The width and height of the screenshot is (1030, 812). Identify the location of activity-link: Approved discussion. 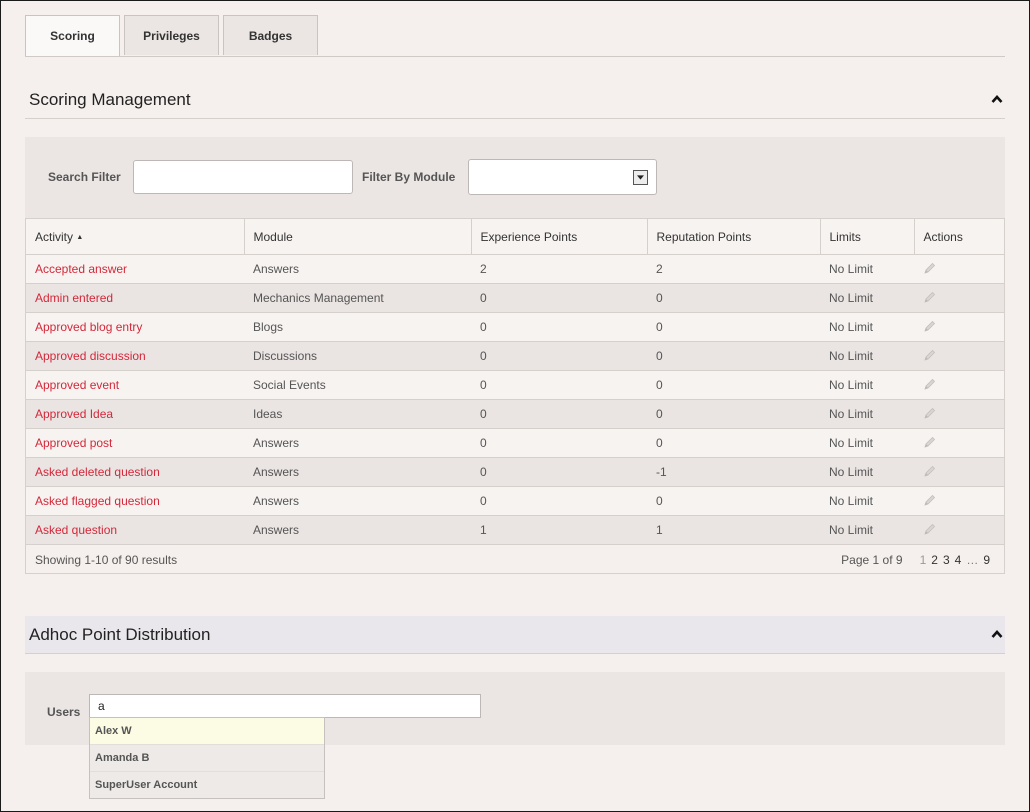
(90, 356).